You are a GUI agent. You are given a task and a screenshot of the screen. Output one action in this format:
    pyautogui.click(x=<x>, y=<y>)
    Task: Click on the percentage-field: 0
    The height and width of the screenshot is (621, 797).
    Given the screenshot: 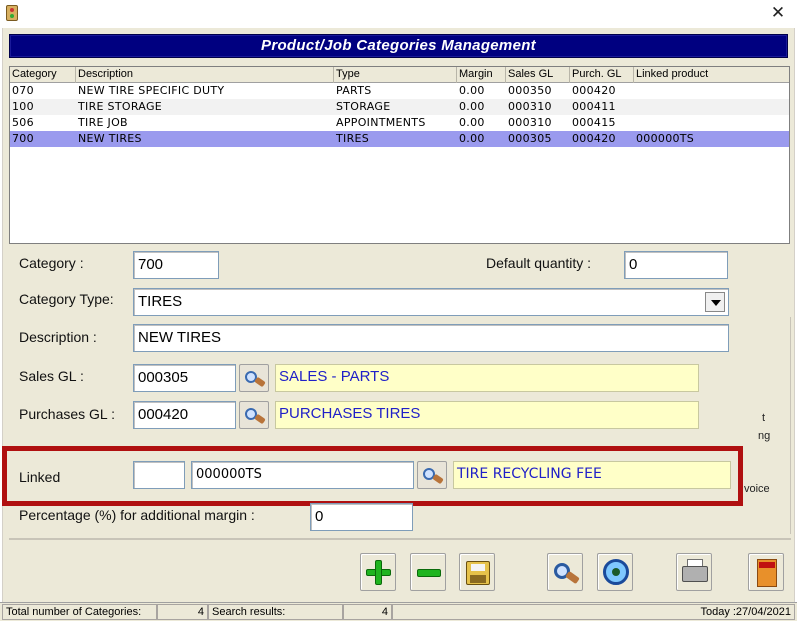 What is the action you would take?
    pyautogui.click(x=361, y=517)
    